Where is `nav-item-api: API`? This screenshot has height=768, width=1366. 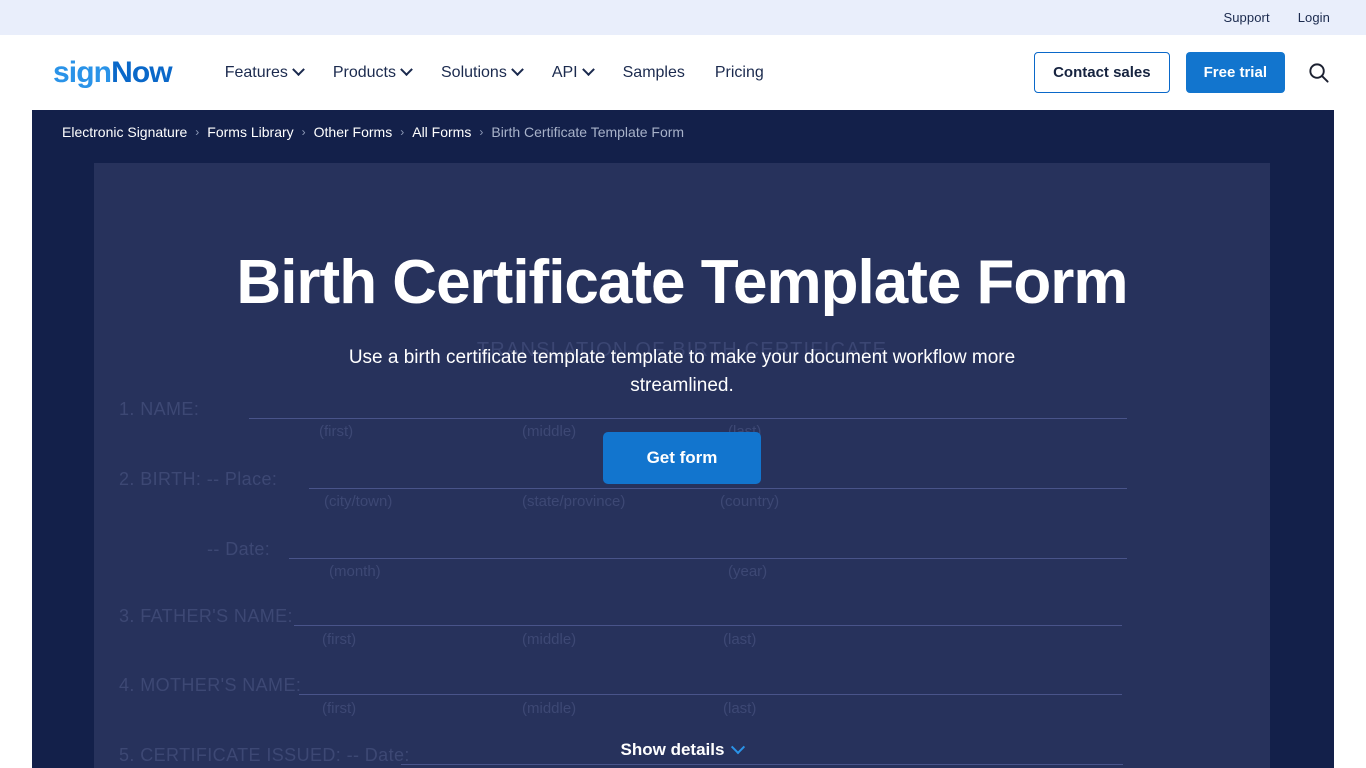 nav-item-api: API is located at coordinates (573, 72).